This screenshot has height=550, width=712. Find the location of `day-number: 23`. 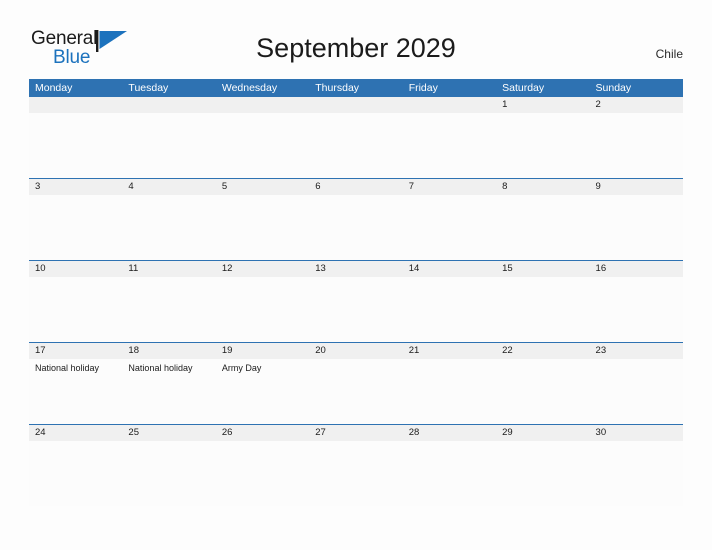

day-number: 23 is located at coordinates (636, 351).